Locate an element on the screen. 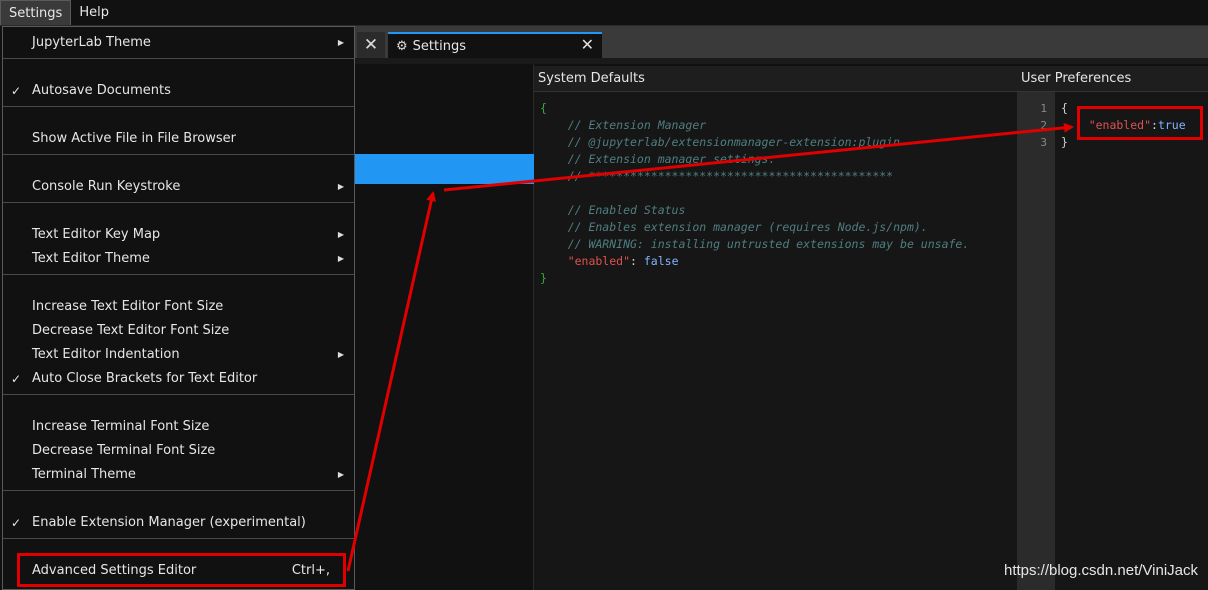  arrow-menu-to-plugin is located at coordinates (391, 381).